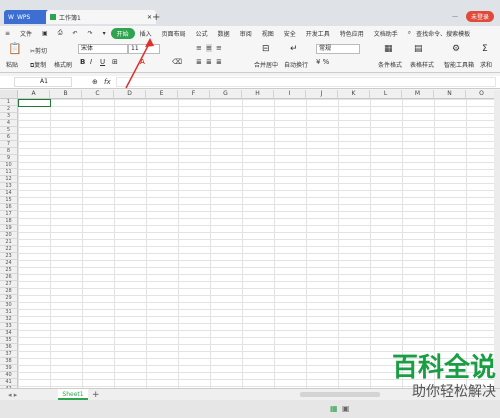  I want to click on column-header: J, so click(322, 94).